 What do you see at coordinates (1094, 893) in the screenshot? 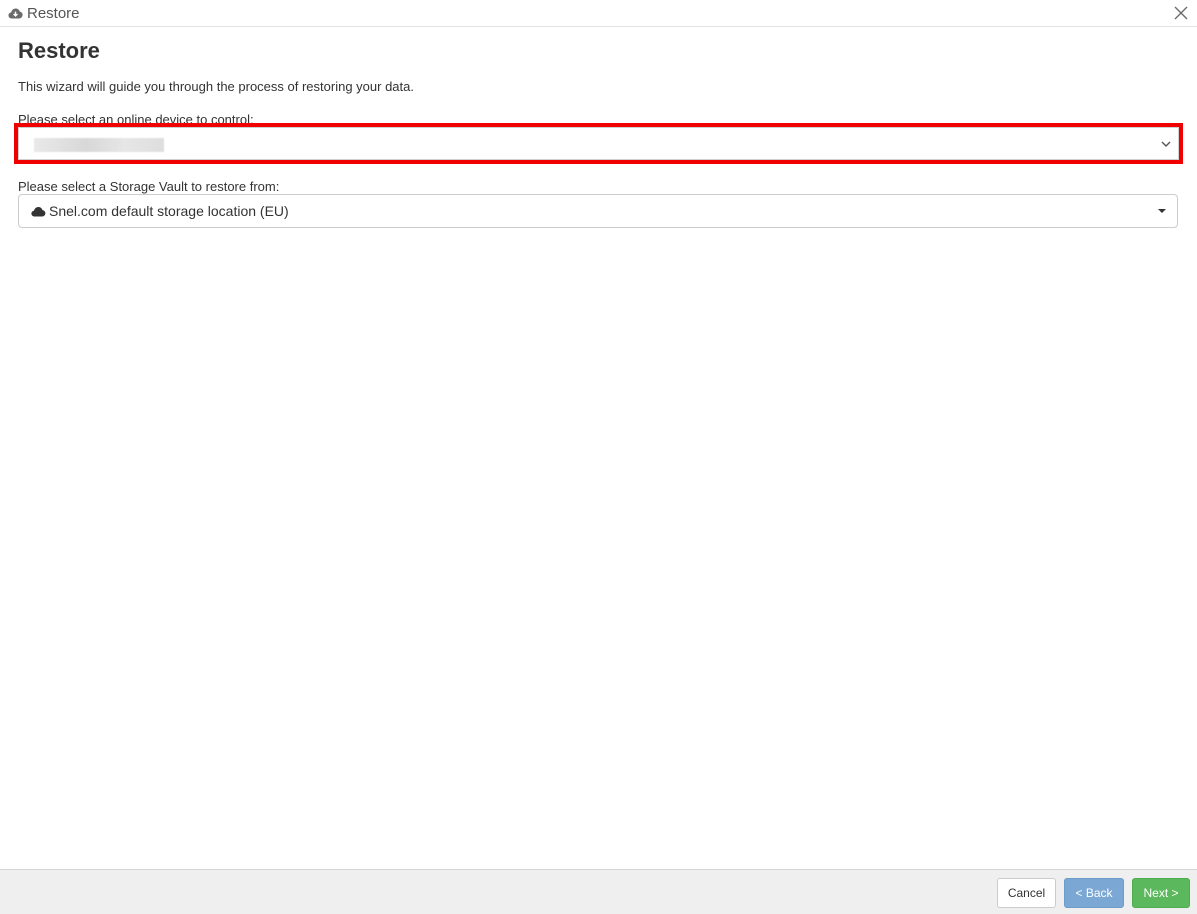
I see `back-button: < Back` at bounding box center [1094, 893].